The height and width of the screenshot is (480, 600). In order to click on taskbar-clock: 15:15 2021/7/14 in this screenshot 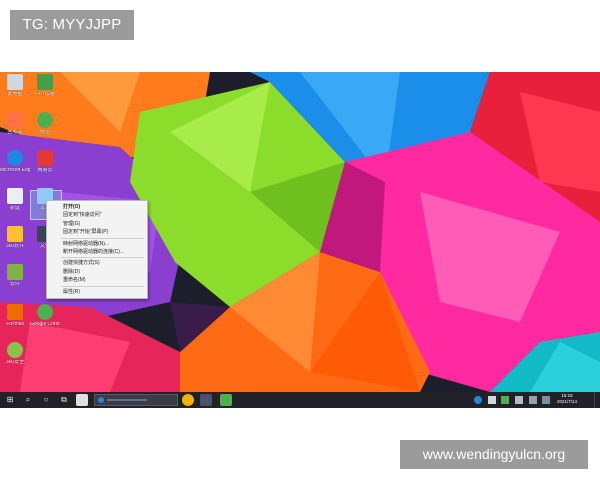, I will do `click(567, 399)`.